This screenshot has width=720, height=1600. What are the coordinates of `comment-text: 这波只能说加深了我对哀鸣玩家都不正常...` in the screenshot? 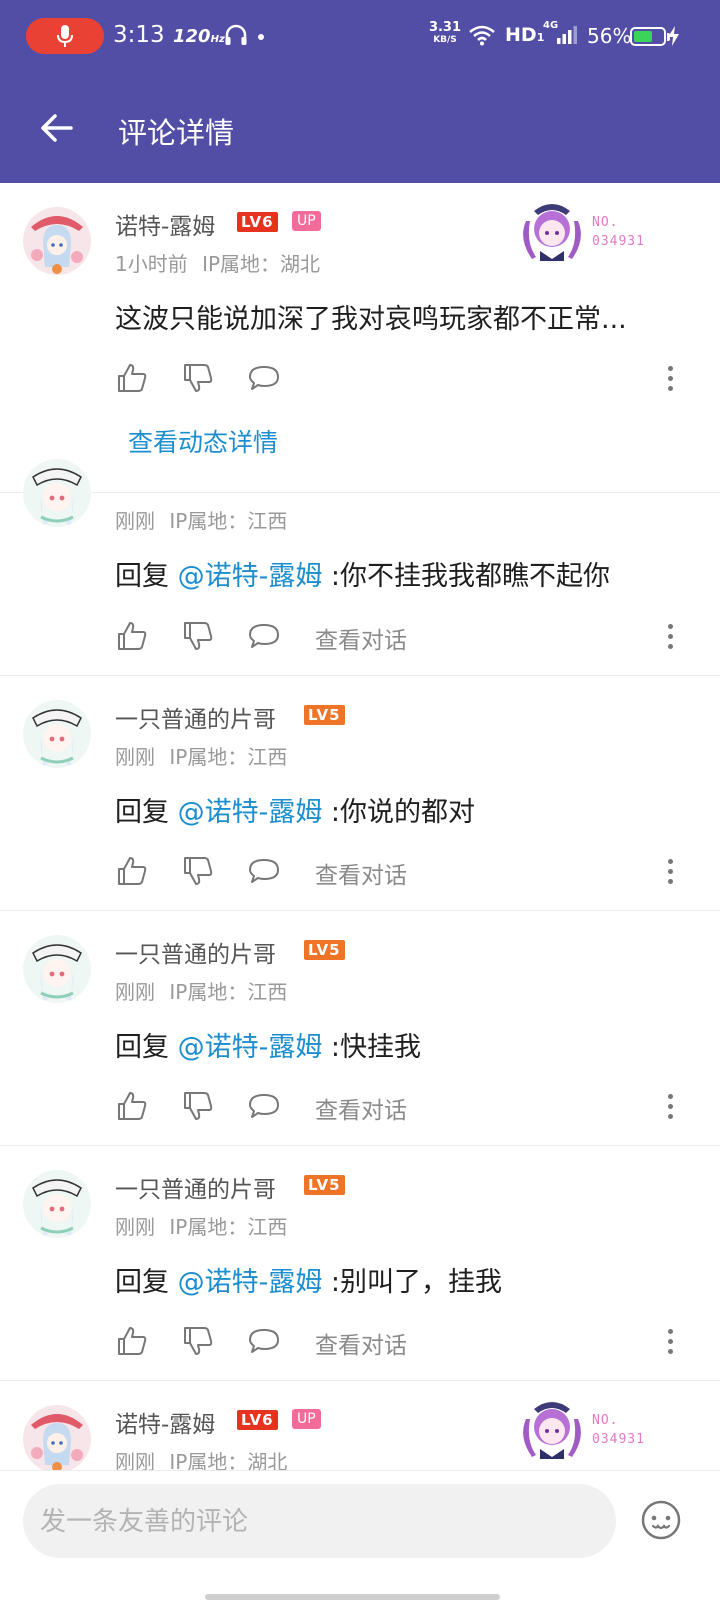 It's located at (371, 316).